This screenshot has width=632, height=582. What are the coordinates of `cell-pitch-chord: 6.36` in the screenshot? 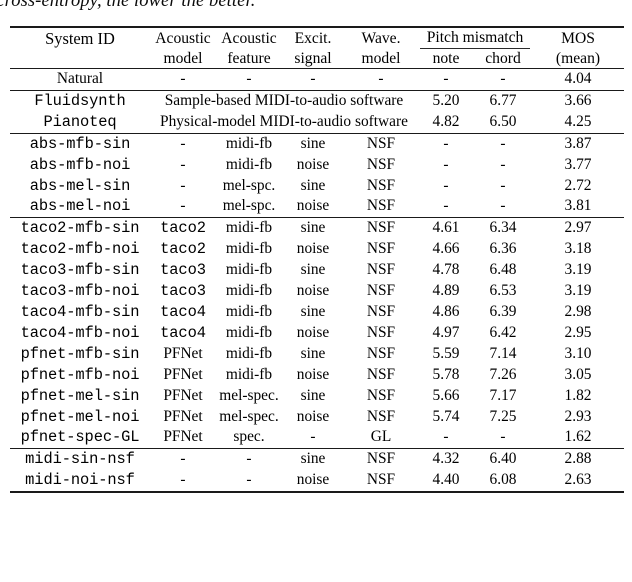 It's located at (503, 249).